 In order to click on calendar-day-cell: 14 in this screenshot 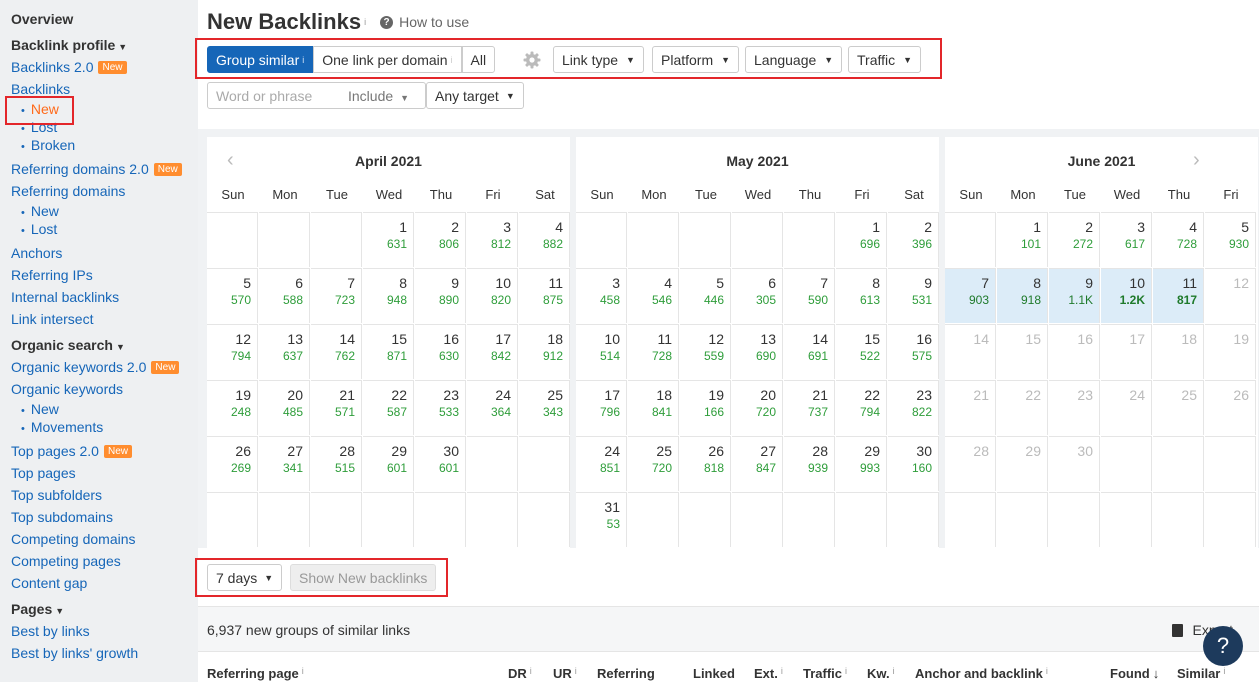, I will do `click(970, 351)`.